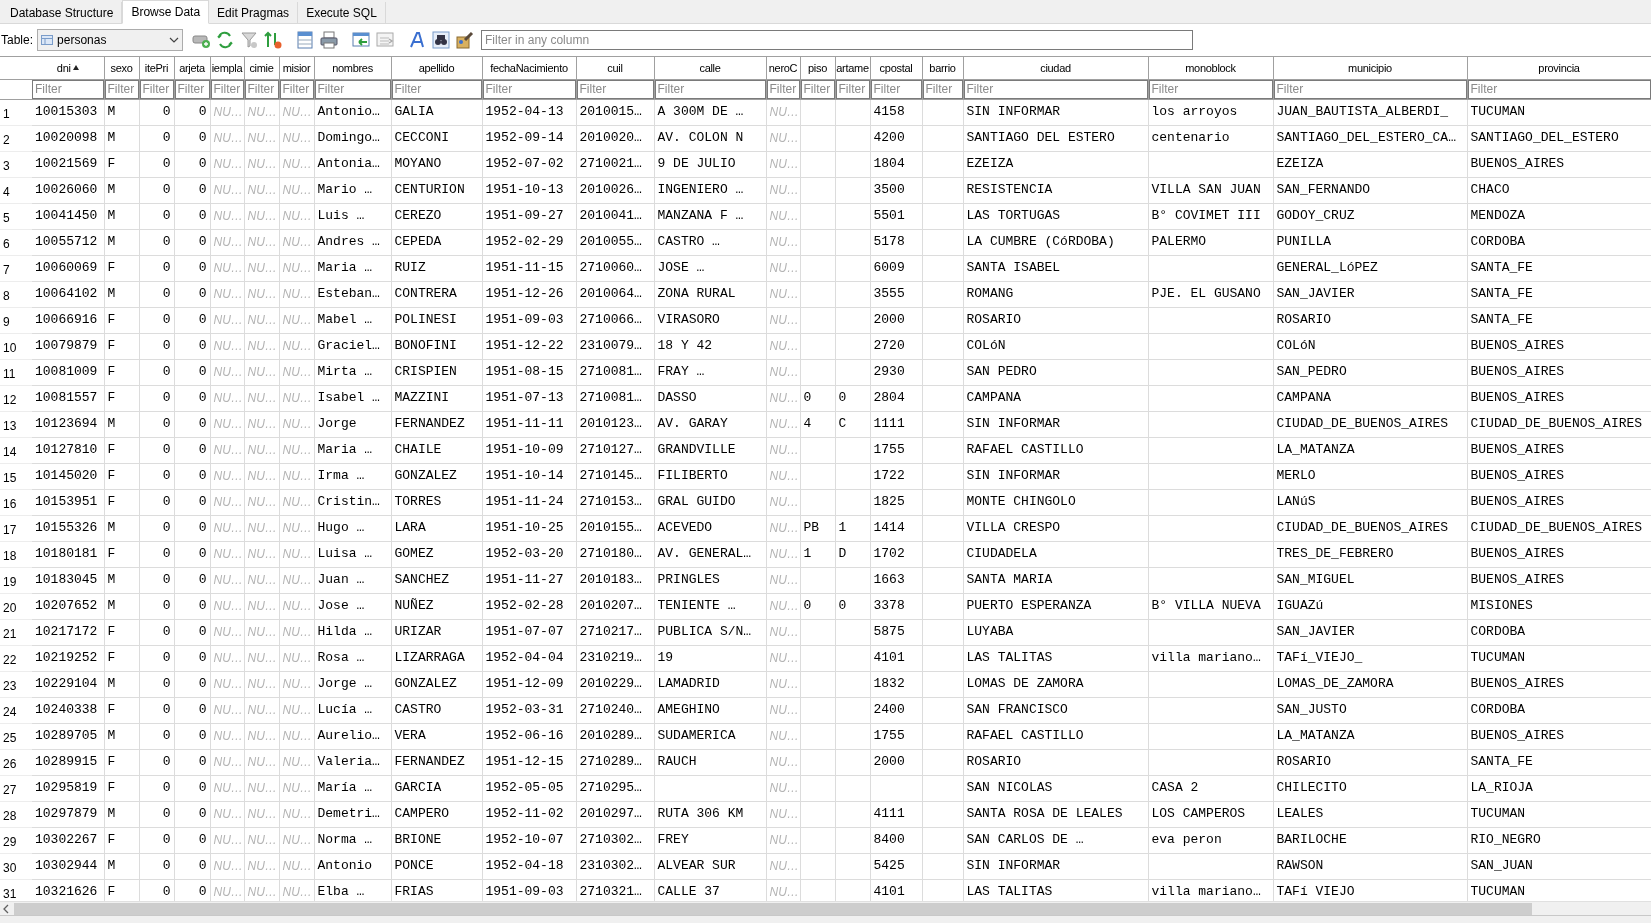 The image size is (1651, 923). Describe the element at coordinates (524, 346) in the screenshot. I see `table-cell: 1951-12-22` at that location.